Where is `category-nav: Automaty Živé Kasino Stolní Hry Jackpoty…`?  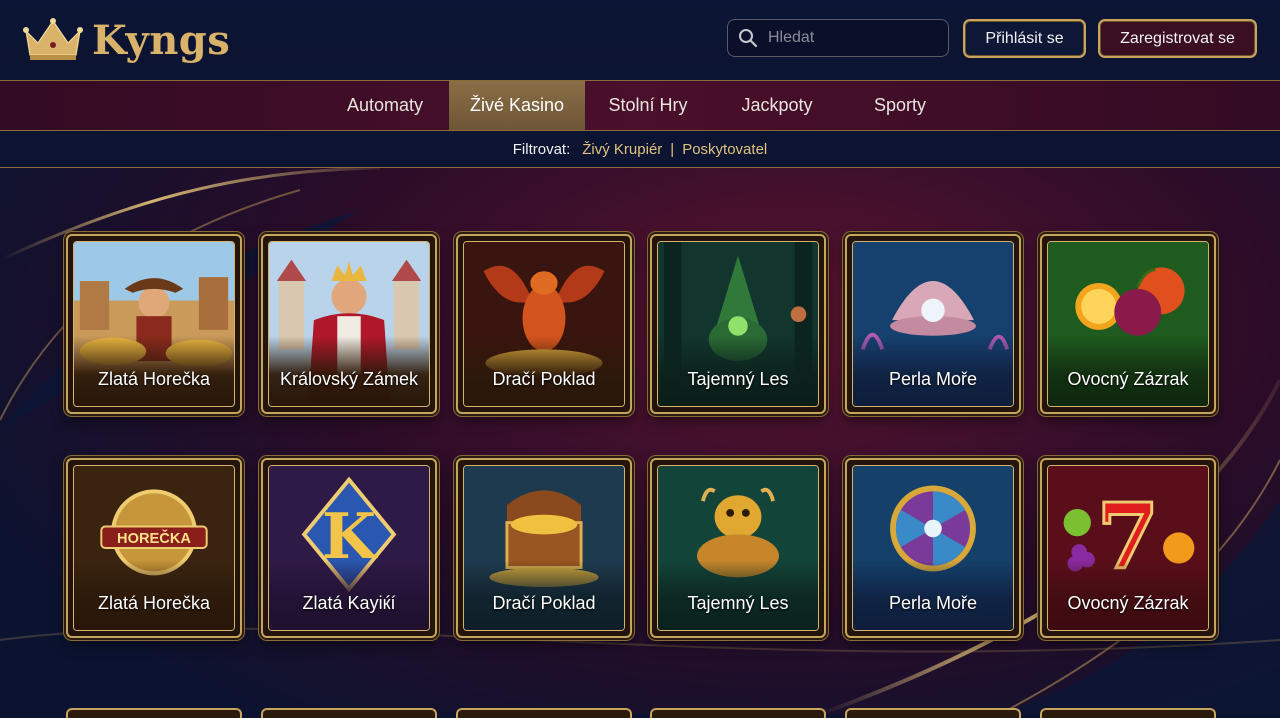 category-nav: Automaty Živé Kasino Stolní Hry Jackpoty… is located at coordinates (640, 105).